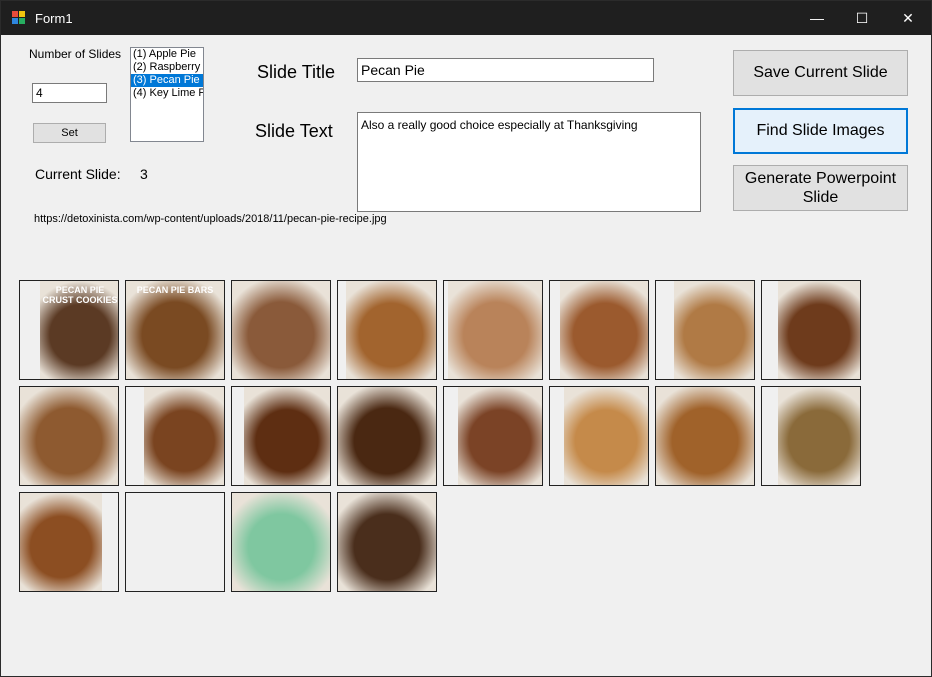 This screenshot has height=677, width=932. Describe the element at coordinates (908, 18) in the screenshot. I see `close-icon: ✕` at that location.